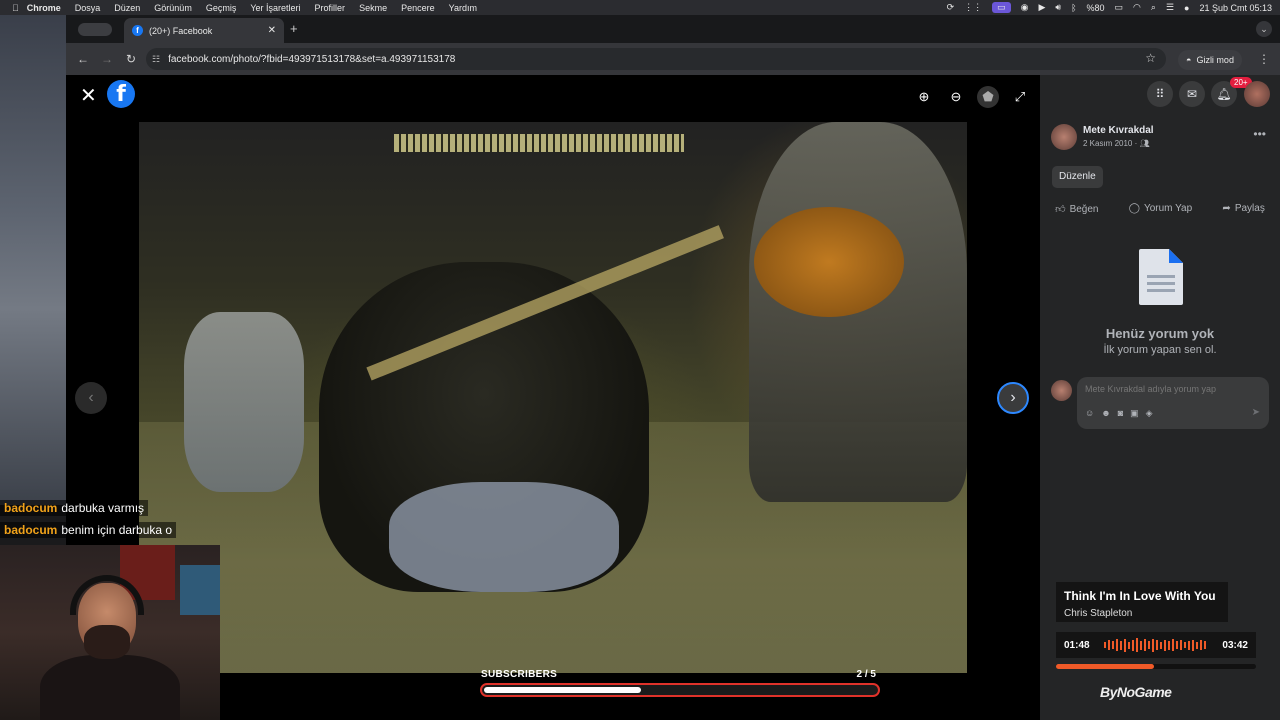  What do you see at coordinates (1186, 8) in the screenshot?
I see `siri-icon: ●` at bounding box center [1186, 8].